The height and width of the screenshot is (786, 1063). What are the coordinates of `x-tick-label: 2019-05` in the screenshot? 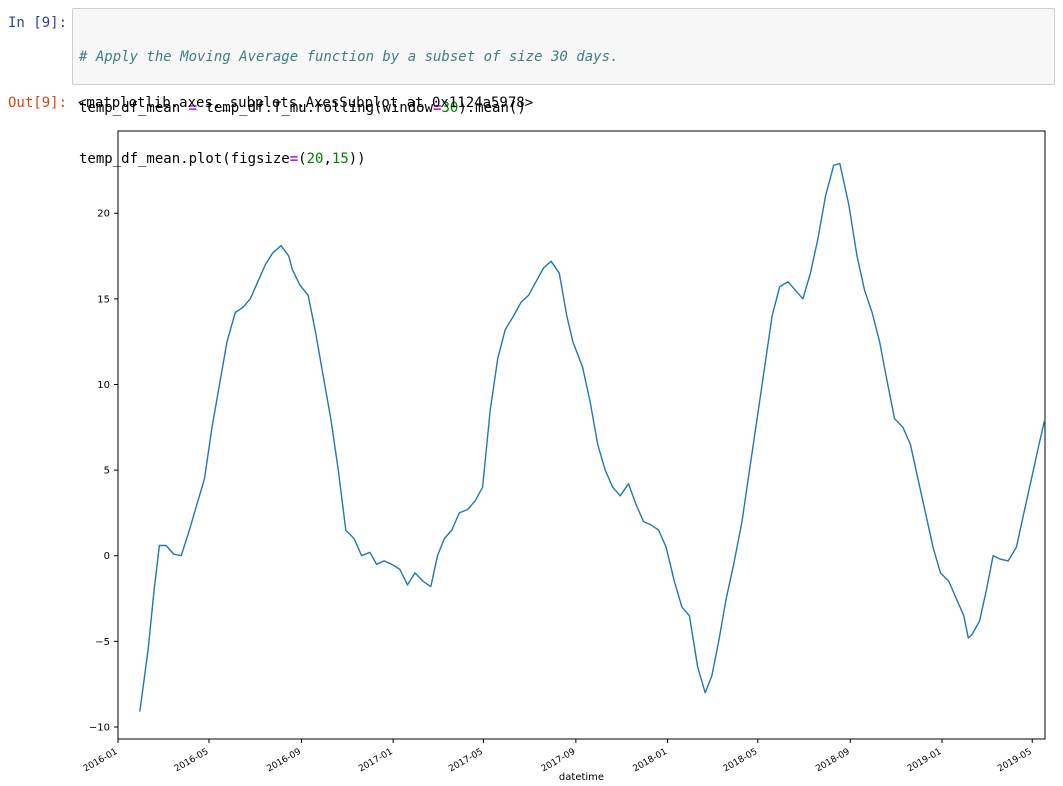 It's located at (1015, 760).